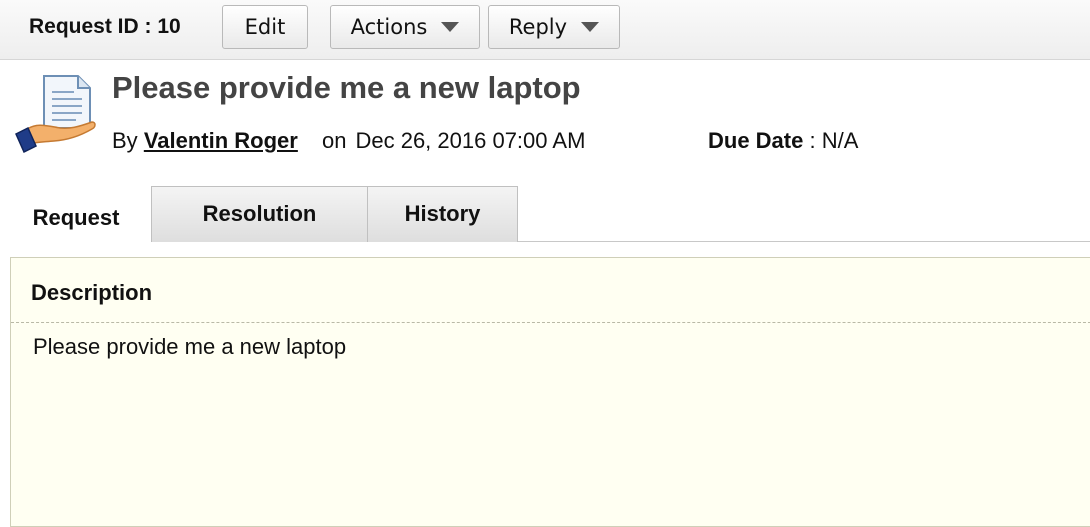  Describe the element at coordinates (92, 292) in the screenshot. I see `description-heading: Description` at that location.